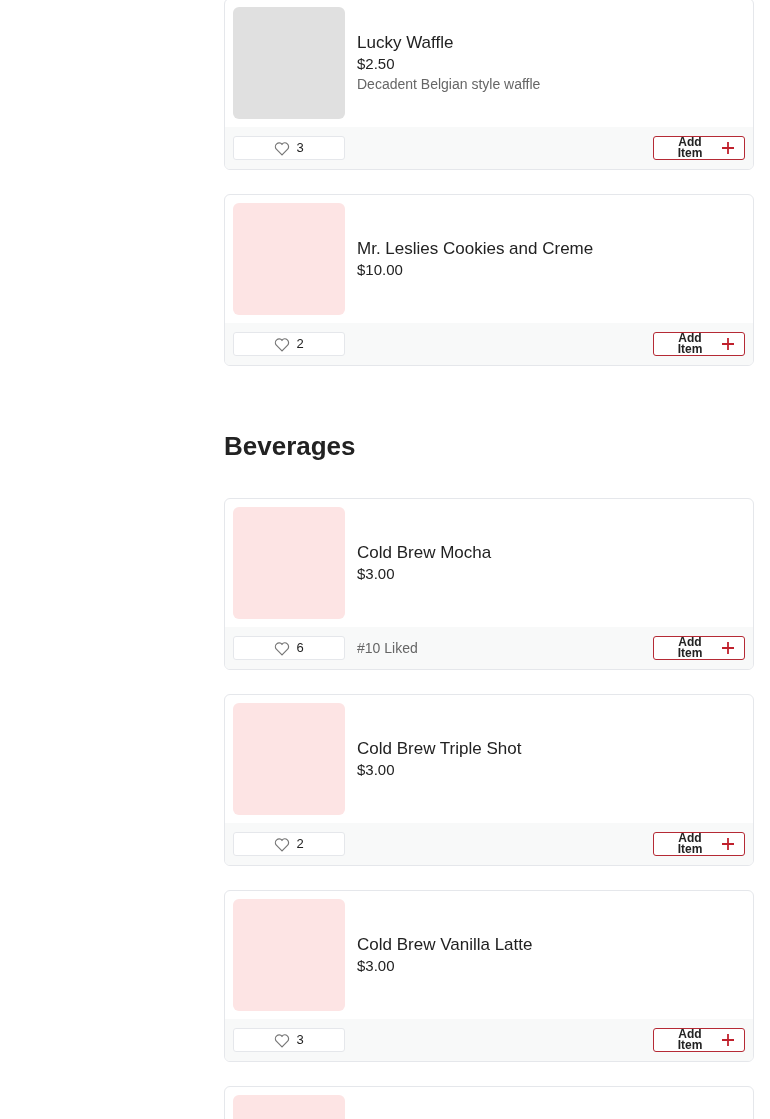 This screenshot has height=1119, width=770. Describe the element at coordinates (449, 84) in the screenshot. I see `item-description: Decadent Belgian style waffle` at that location.